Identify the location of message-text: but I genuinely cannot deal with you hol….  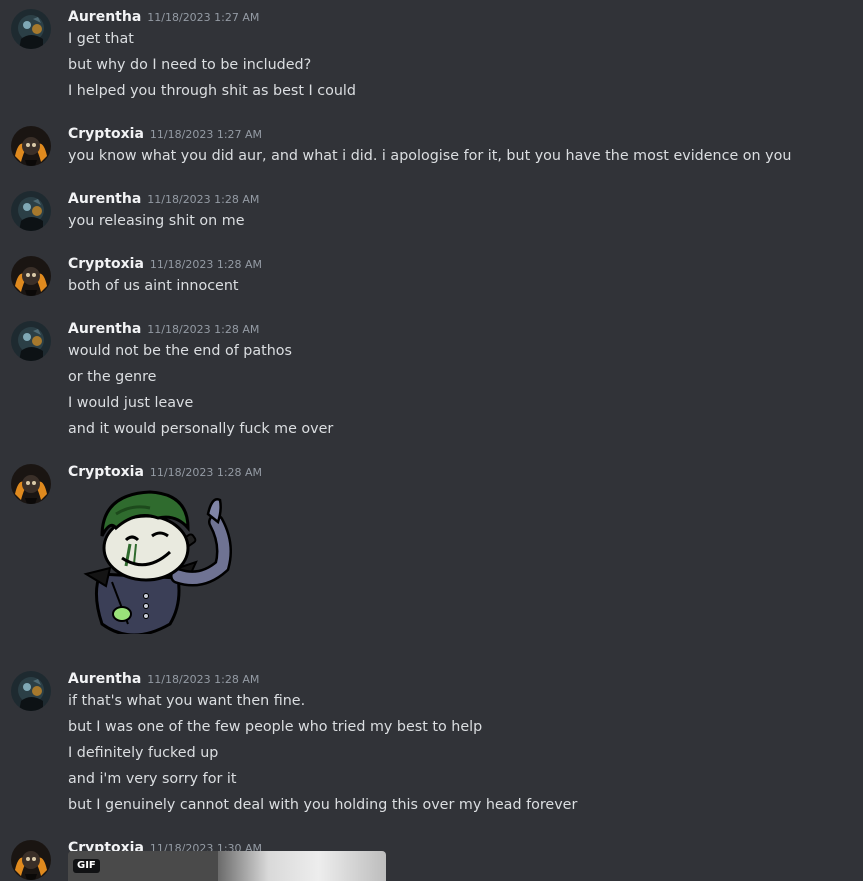
(323, 805).